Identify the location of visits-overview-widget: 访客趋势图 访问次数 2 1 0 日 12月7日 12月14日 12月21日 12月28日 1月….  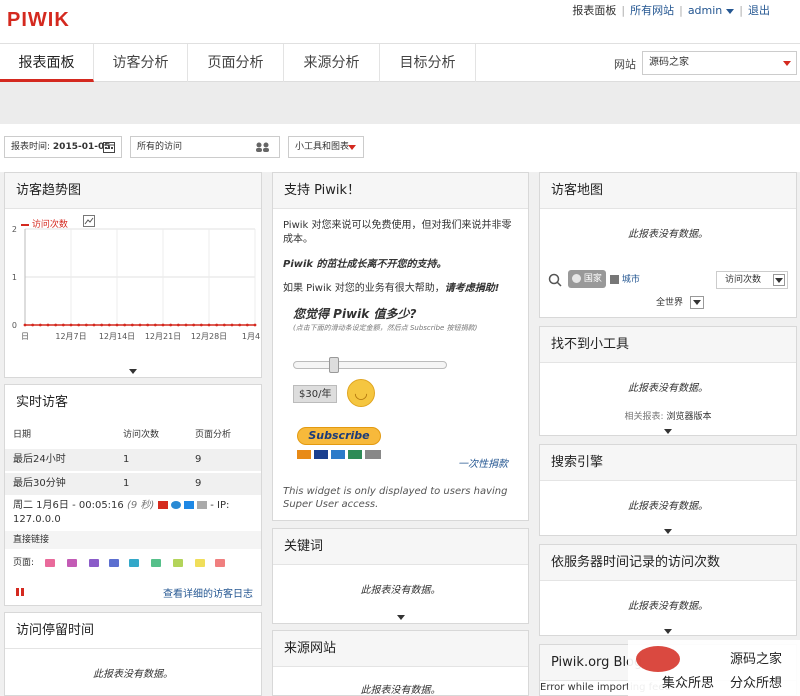
(133, 275).